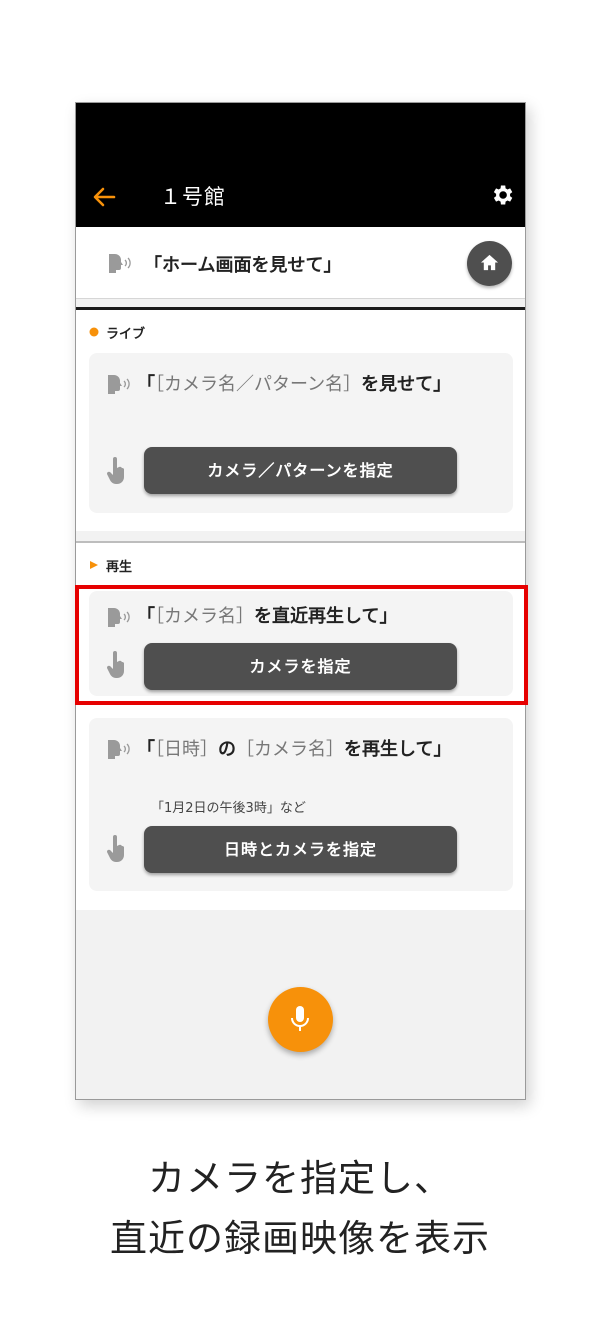  What do you see at coordinates (126, 334) in the screenshot?
I see `live-section-label: ライブ` at bounding box center [126, 334].